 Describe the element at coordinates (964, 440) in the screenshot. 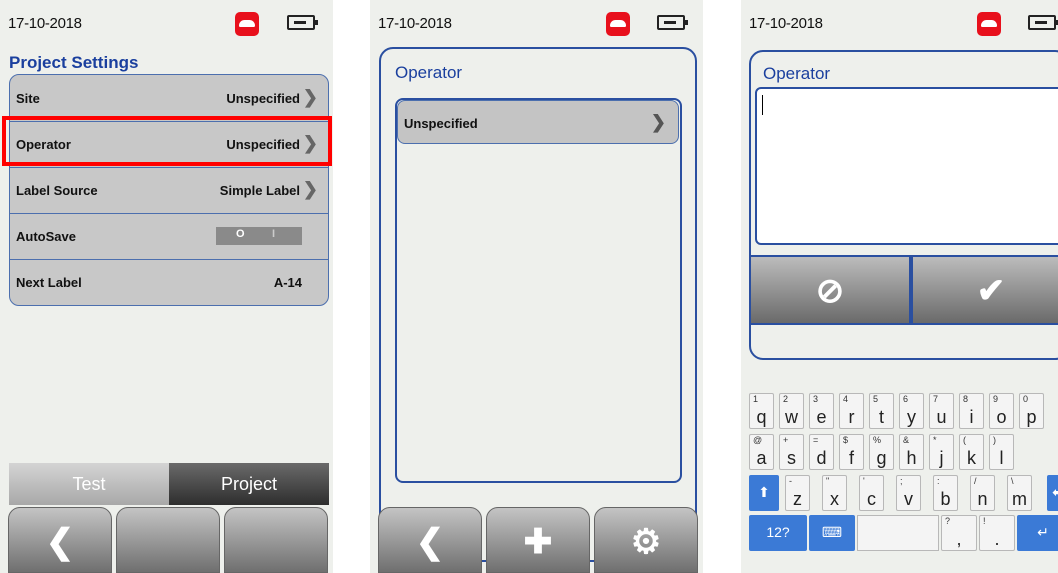

I see `key-alt-label: (` at that location.